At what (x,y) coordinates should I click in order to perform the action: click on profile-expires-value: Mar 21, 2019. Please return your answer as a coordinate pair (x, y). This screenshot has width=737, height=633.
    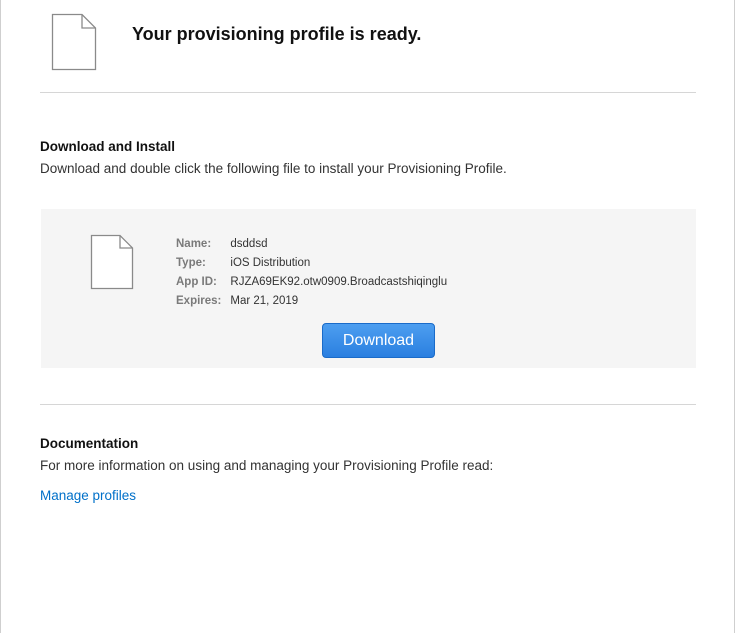
    Looking at the image, I should click on (264, 300).